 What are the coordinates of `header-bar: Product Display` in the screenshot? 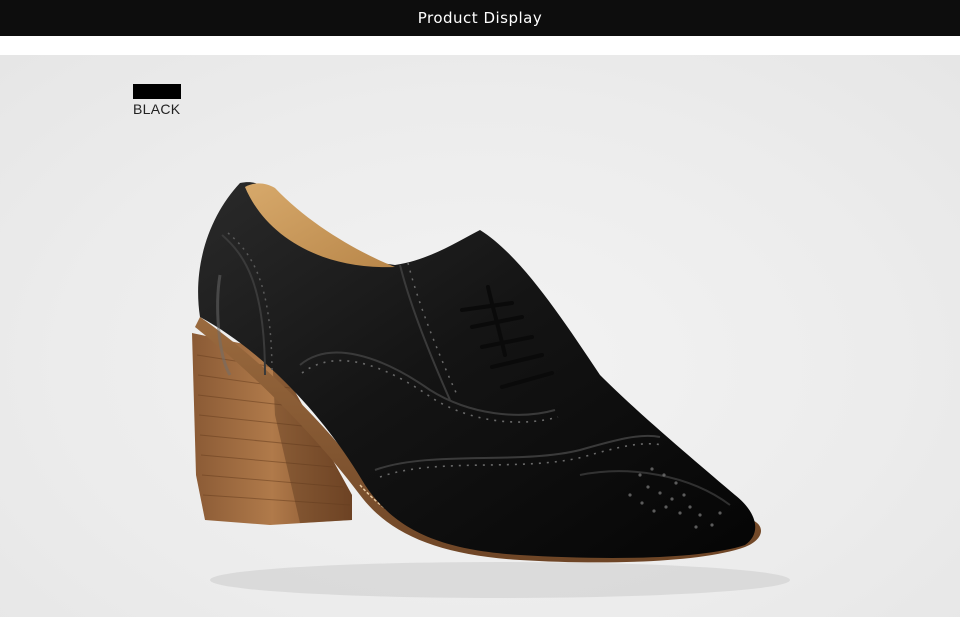 It's located at (480, 18).